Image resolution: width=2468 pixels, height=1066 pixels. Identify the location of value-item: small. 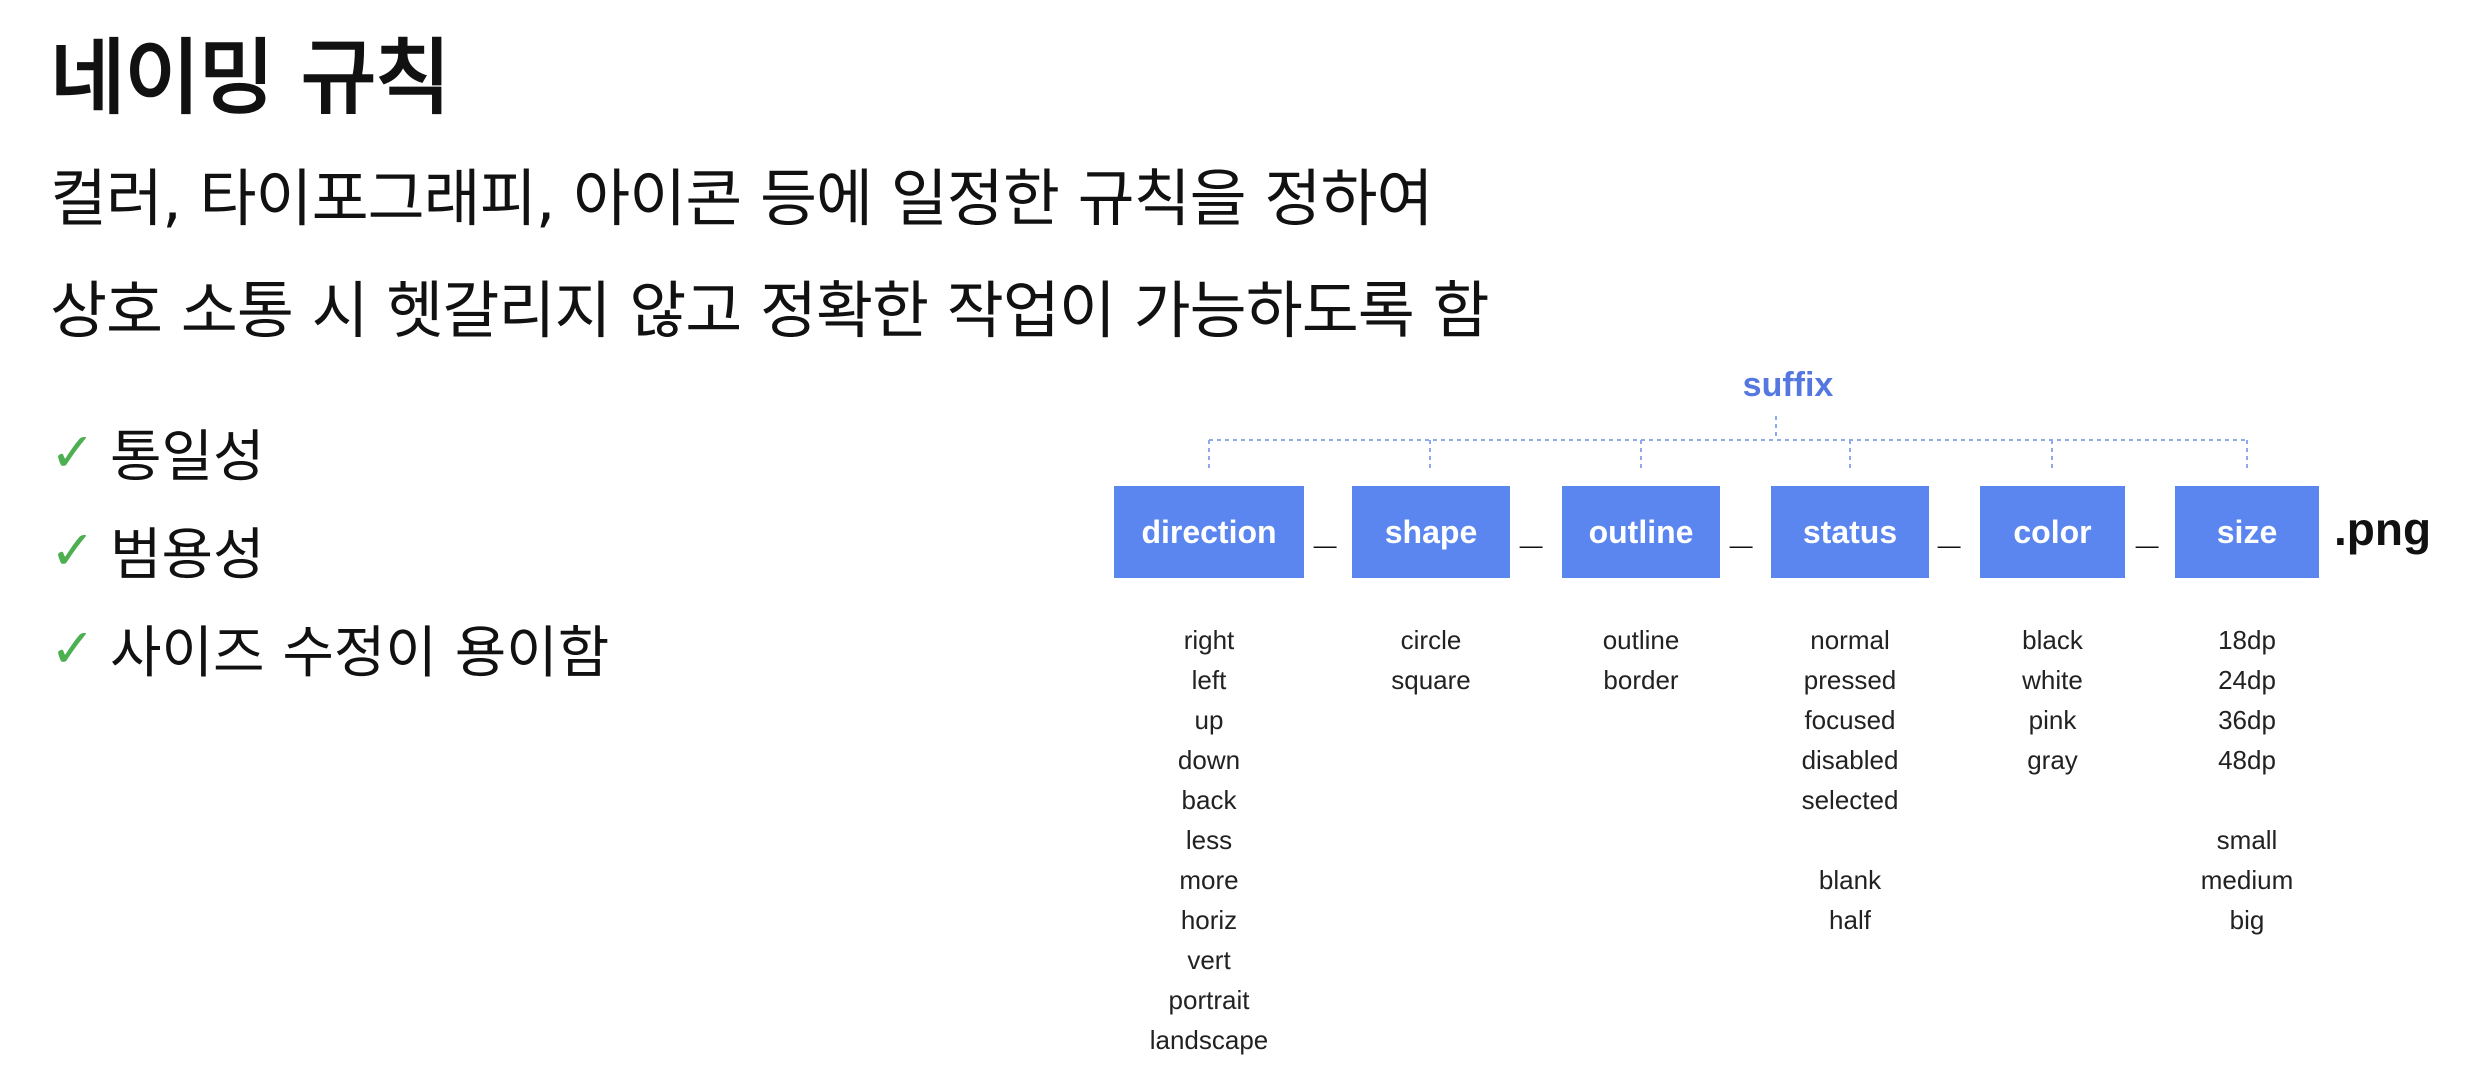
(2247, 840).